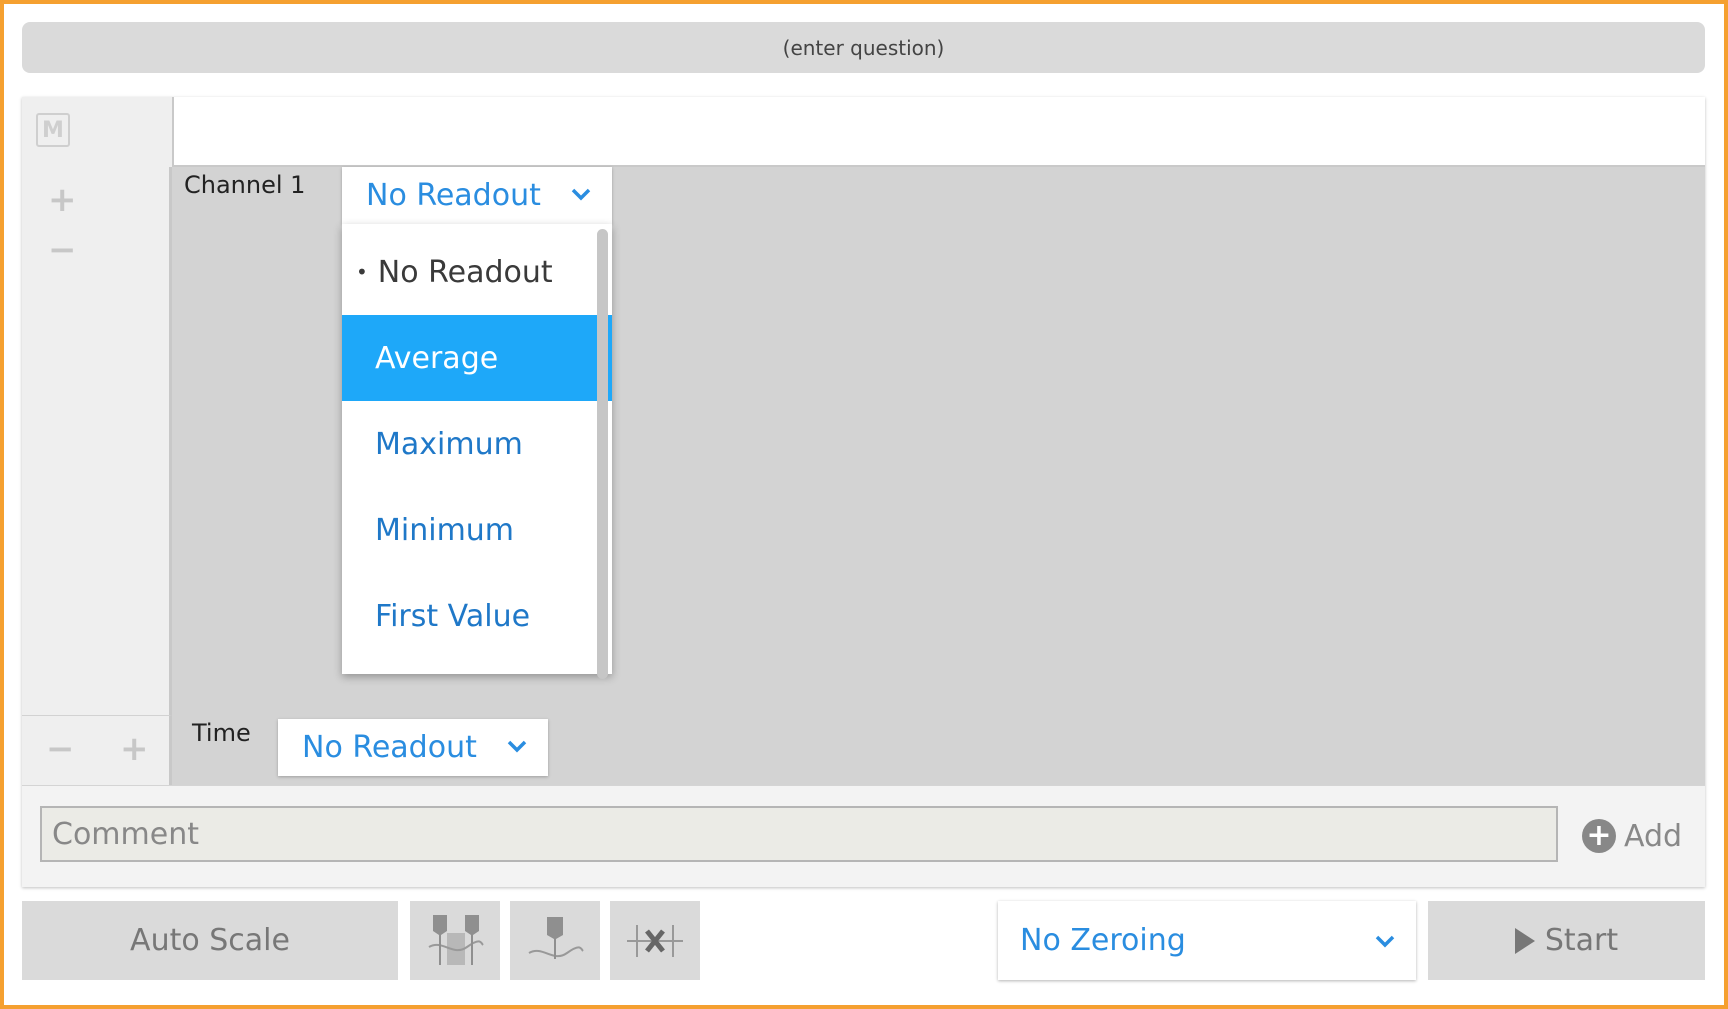 This screenshot has height=1009, width=1728. I want to click on time-readout-dropdown: No Readout, so click(413, 747).